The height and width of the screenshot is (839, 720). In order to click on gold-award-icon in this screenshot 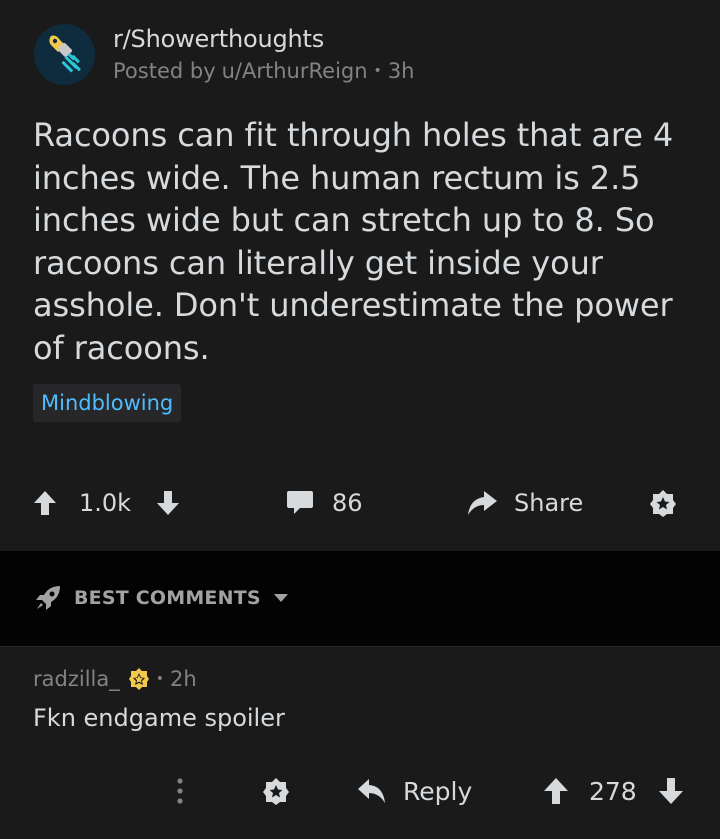, I will do `click(138, 679)`.